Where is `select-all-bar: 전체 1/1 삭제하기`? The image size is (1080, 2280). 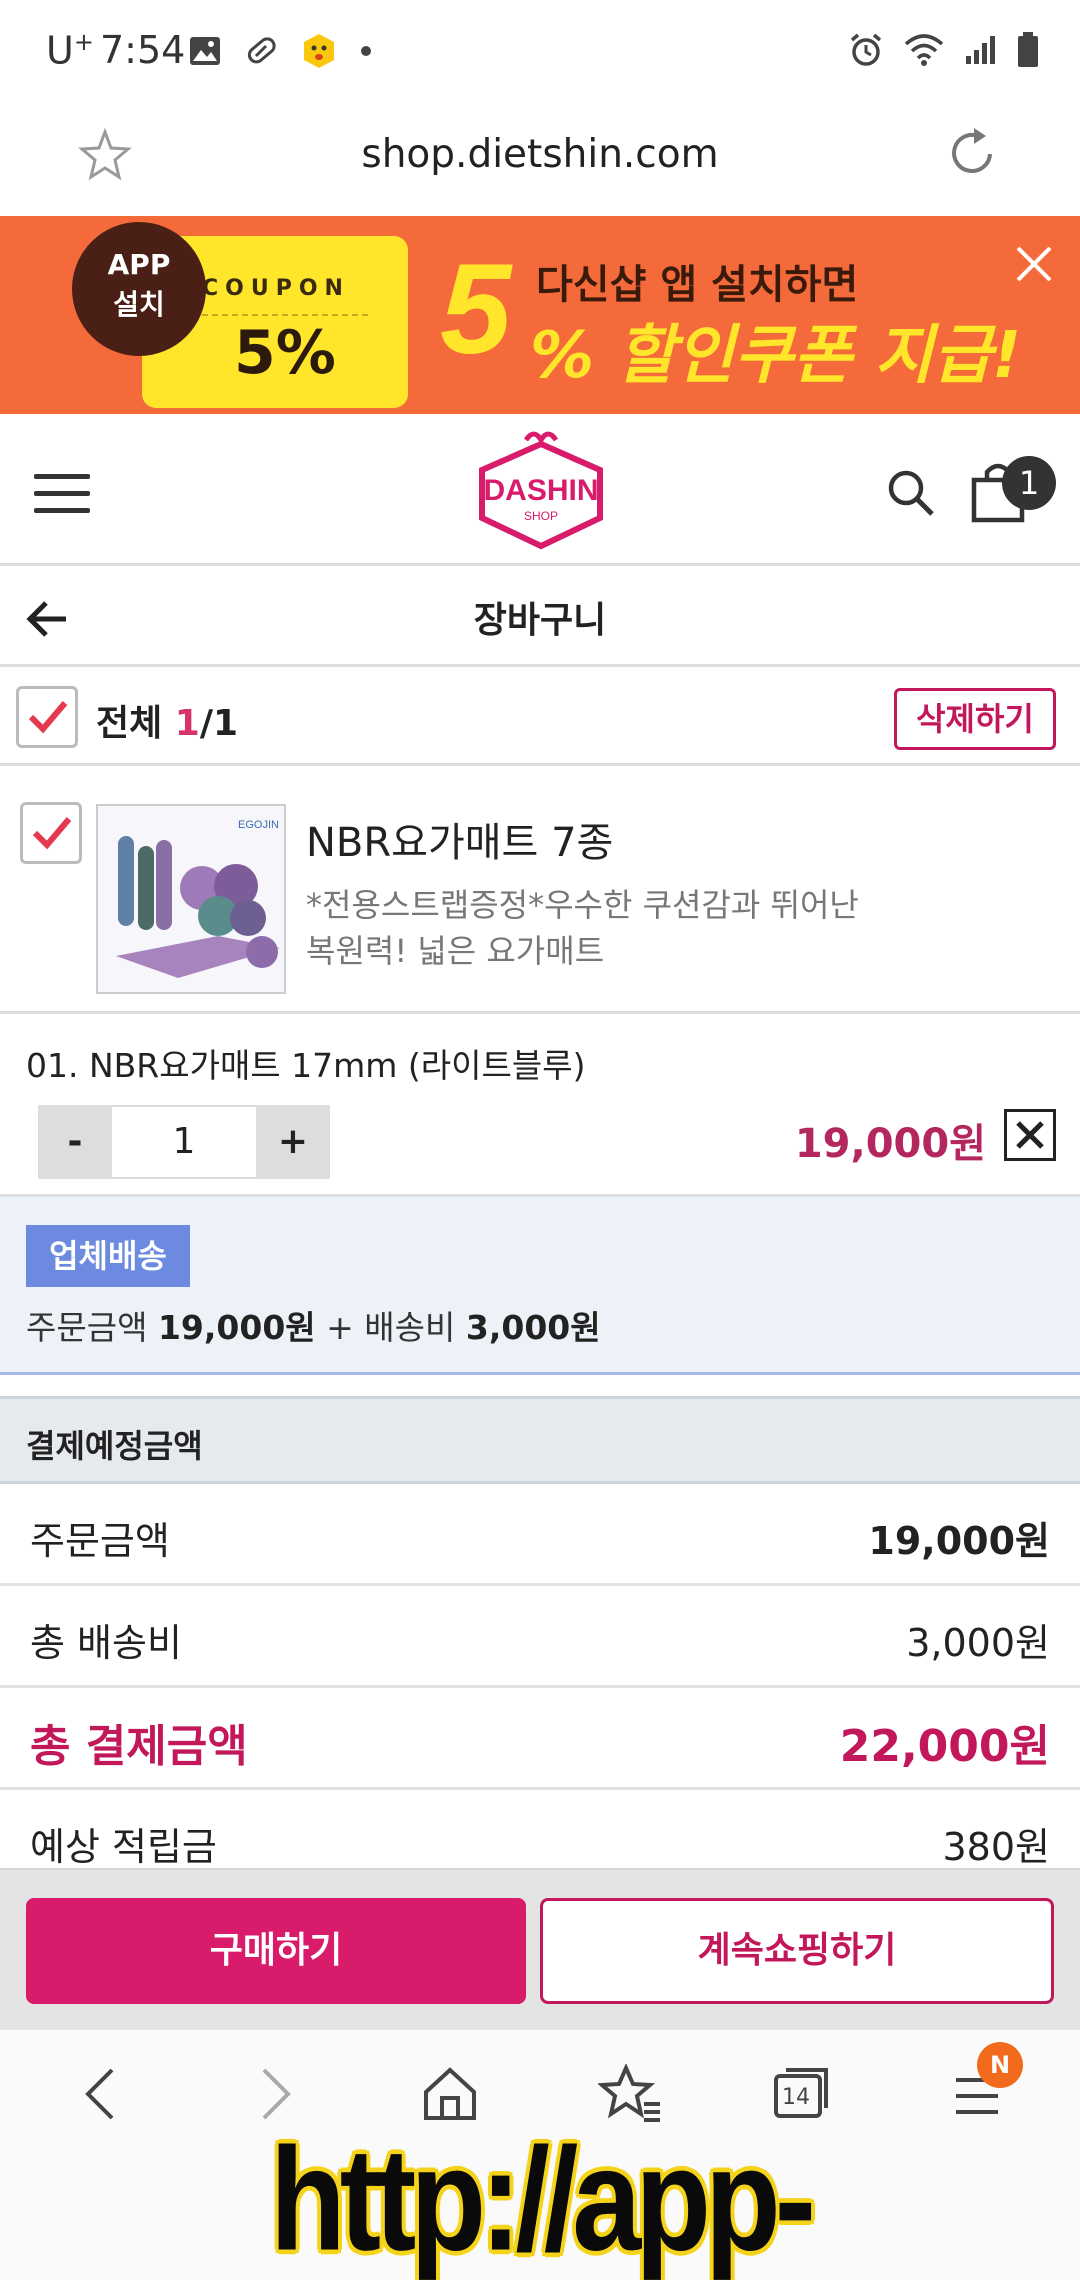 select-all-bar: 전체 1/1 삭제하기 is located at coordinates (540, 718).